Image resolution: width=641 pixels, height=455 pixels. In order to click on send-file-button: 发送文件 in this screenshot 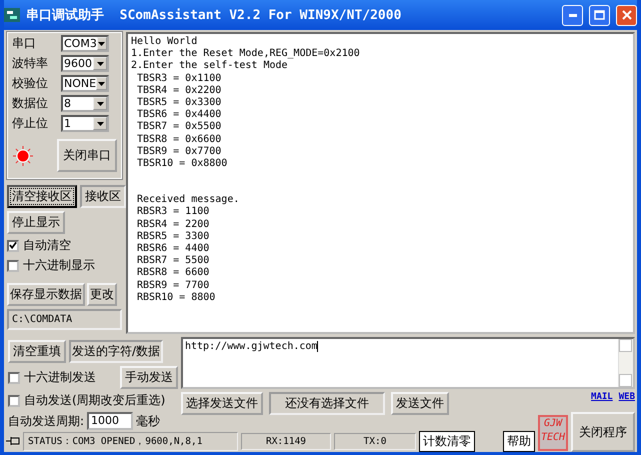, I will do `click(420, 403)`.